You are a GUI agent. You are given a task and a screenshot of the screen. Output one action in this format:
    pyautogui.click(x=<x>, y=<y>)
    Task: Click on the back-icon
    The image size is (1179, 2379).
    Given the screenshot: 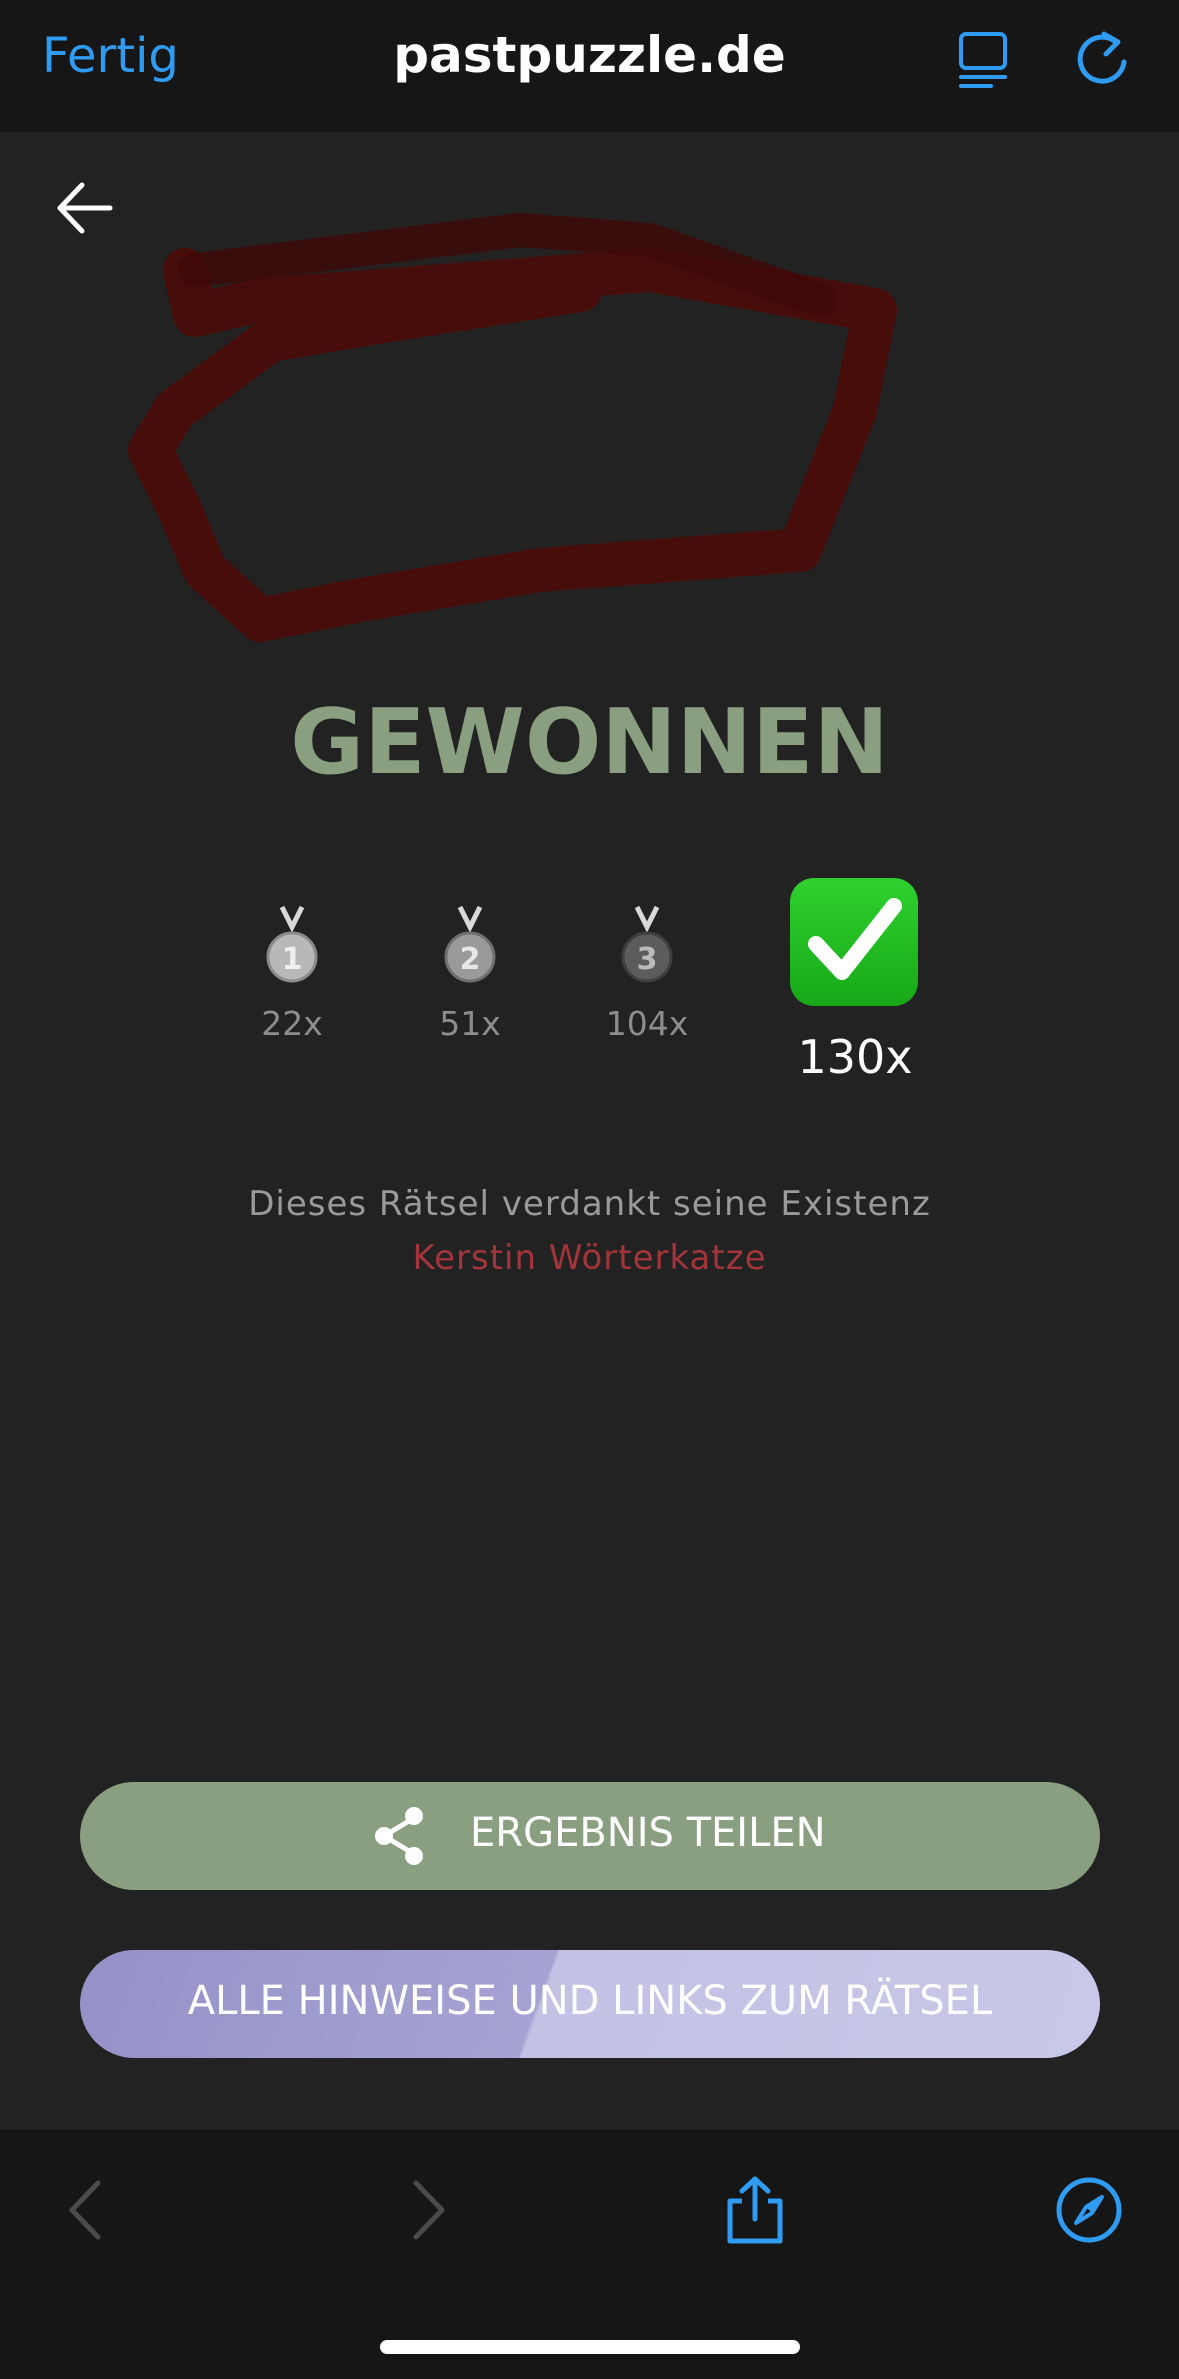 What is the action you would take?
    pyautogui.click(x=87, y=2210)
    